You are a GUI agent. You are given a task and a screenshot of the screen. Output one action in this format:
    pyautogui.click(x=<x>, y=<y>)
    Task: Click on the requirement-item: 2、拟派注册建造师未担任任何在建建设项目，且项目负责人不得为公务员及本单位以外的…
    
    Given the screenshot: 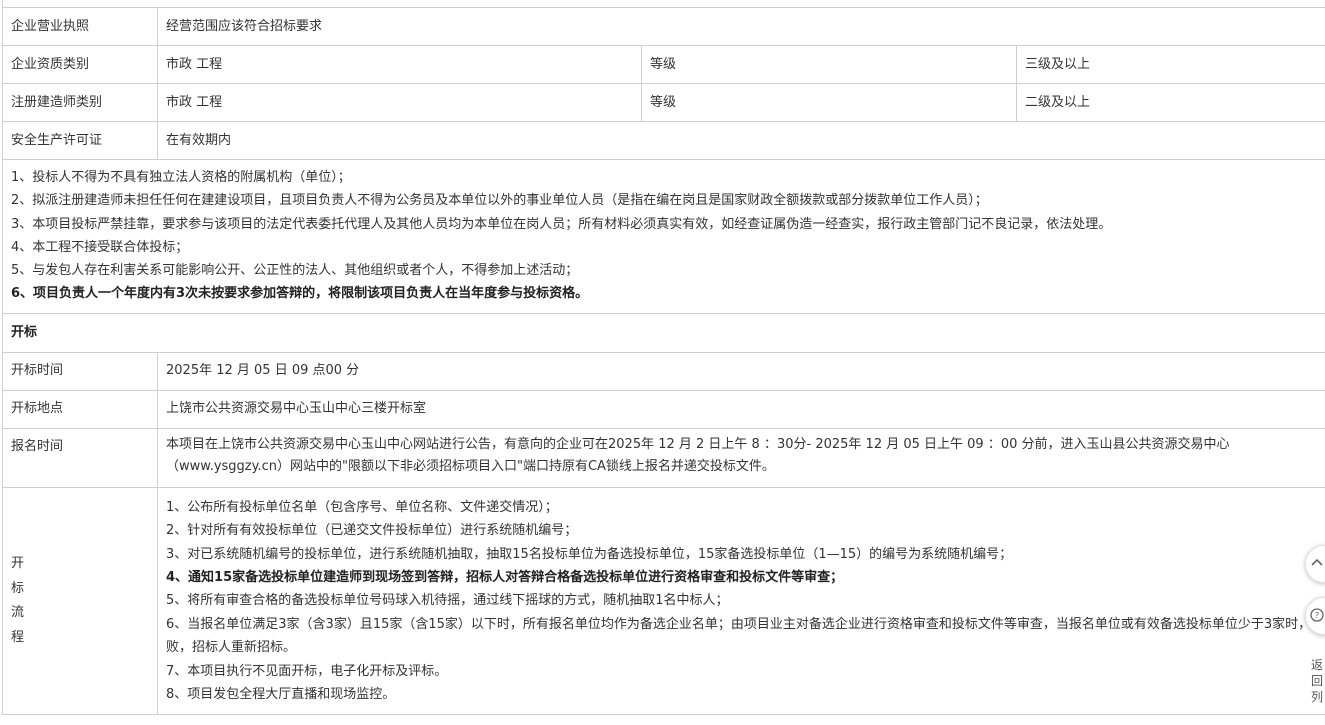 What is the action you would take?
    pyautogui.click(x=499, y=201)
    